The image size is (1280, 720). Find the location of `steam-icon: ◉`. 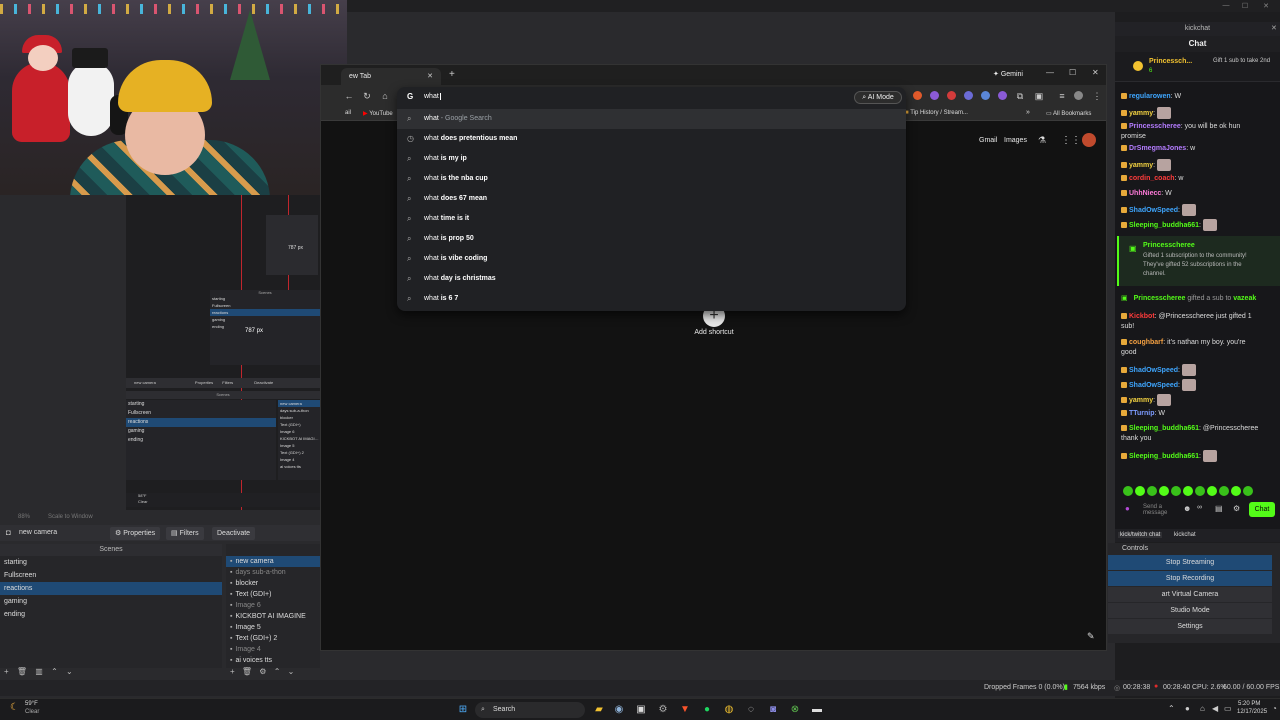

steam-icon: ◉ is located at coordinates (619, 710).